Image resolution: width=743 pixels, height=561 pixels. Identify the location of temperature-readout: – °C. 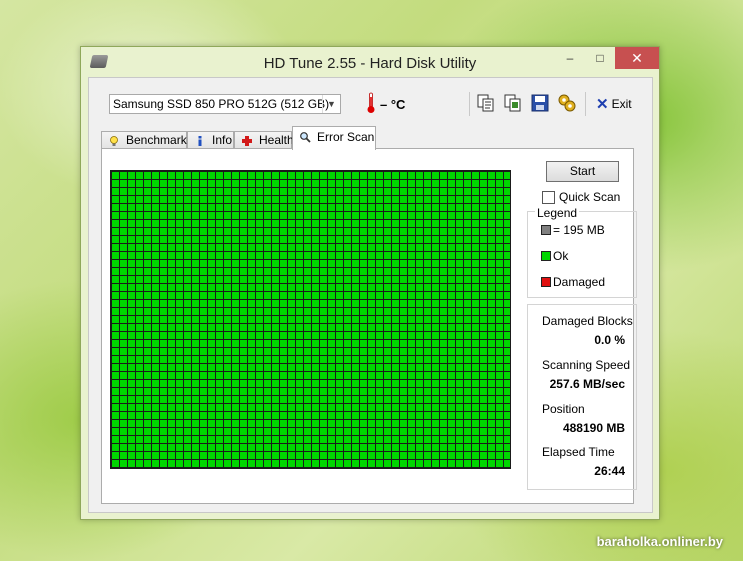
(393, 104).